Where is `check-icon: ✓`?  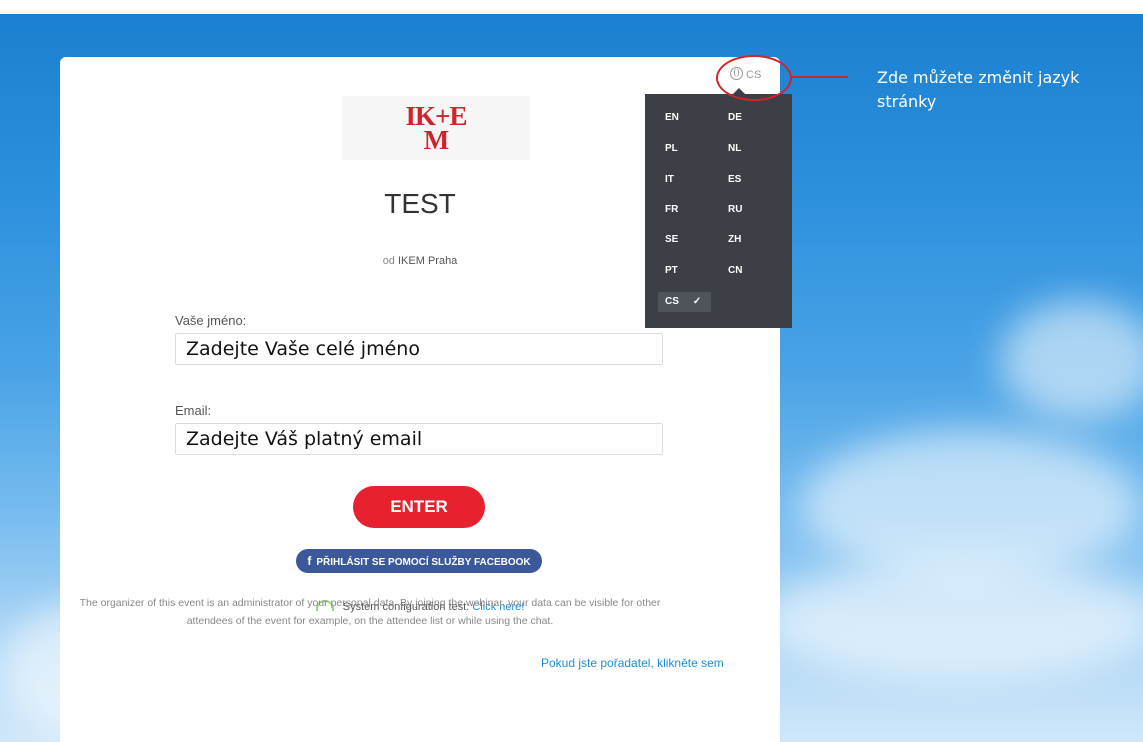
check-icon: ✓ is located at coordinates (697, 301).